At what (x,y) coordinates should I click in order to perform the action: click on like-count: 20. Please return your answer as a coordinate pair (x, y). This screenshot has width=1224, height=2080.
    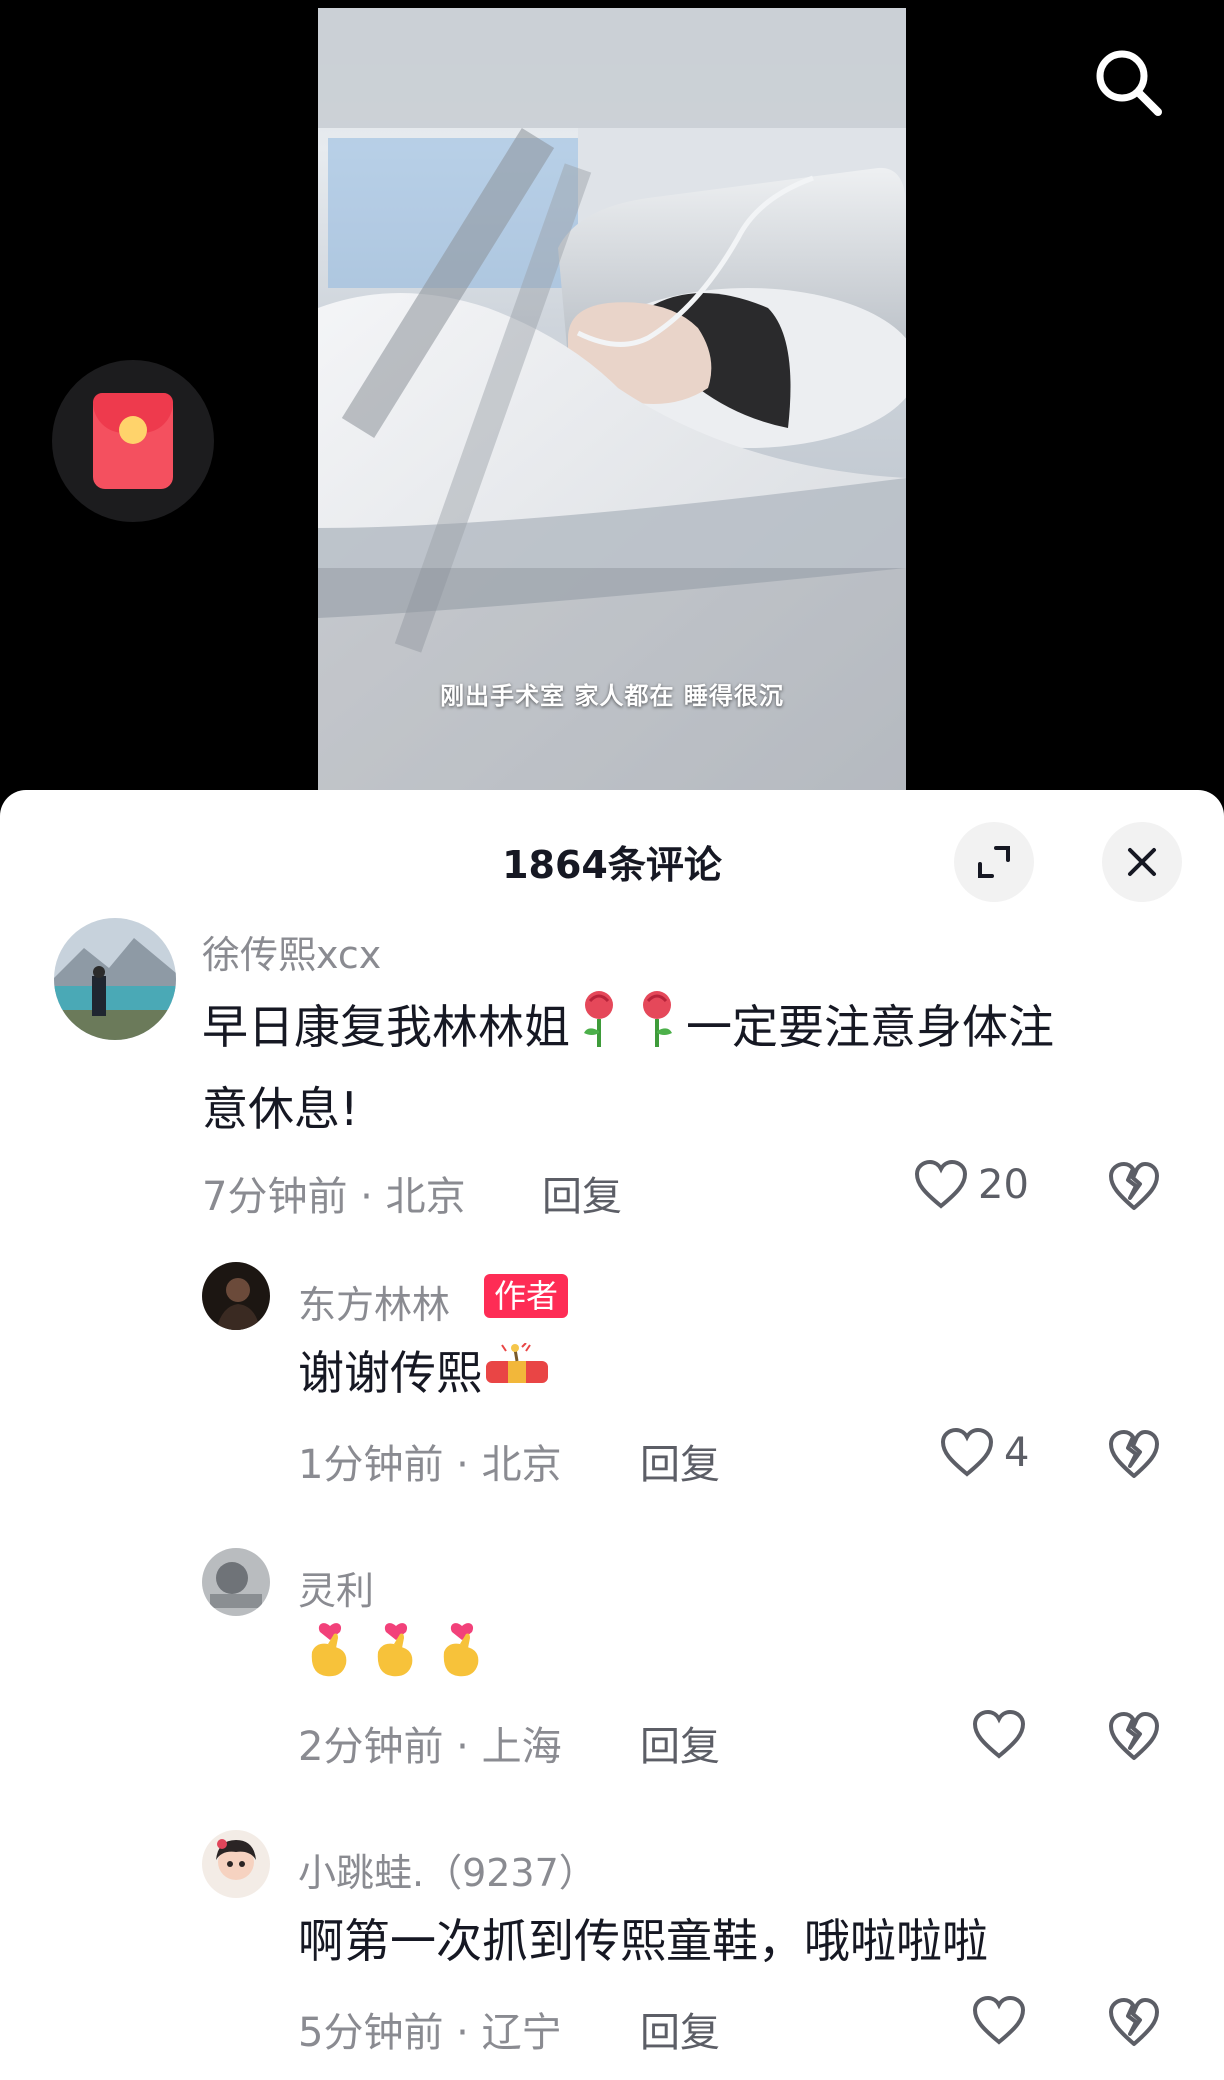
    Looking at the image, I should click on (1003, 1185).